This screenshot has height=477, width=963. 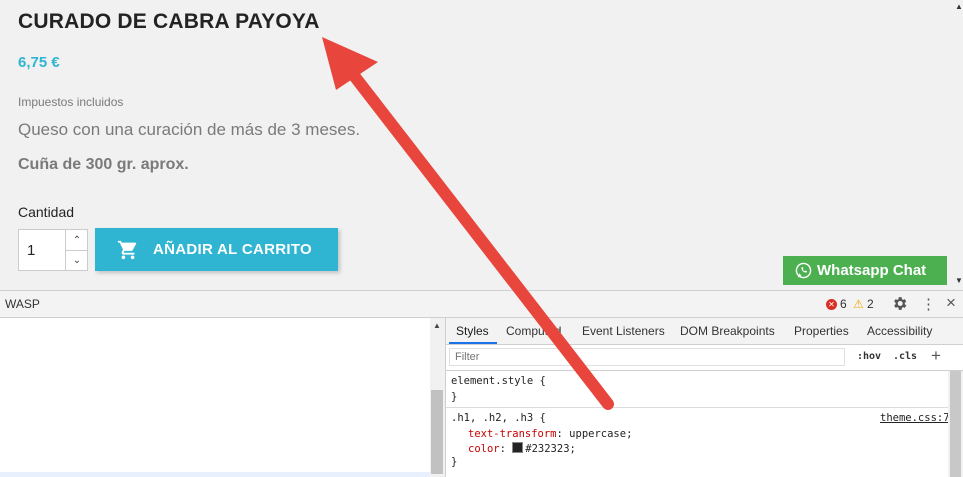 I want to click on tab-accessibility: Accessibility, so click(x=899, y=331).